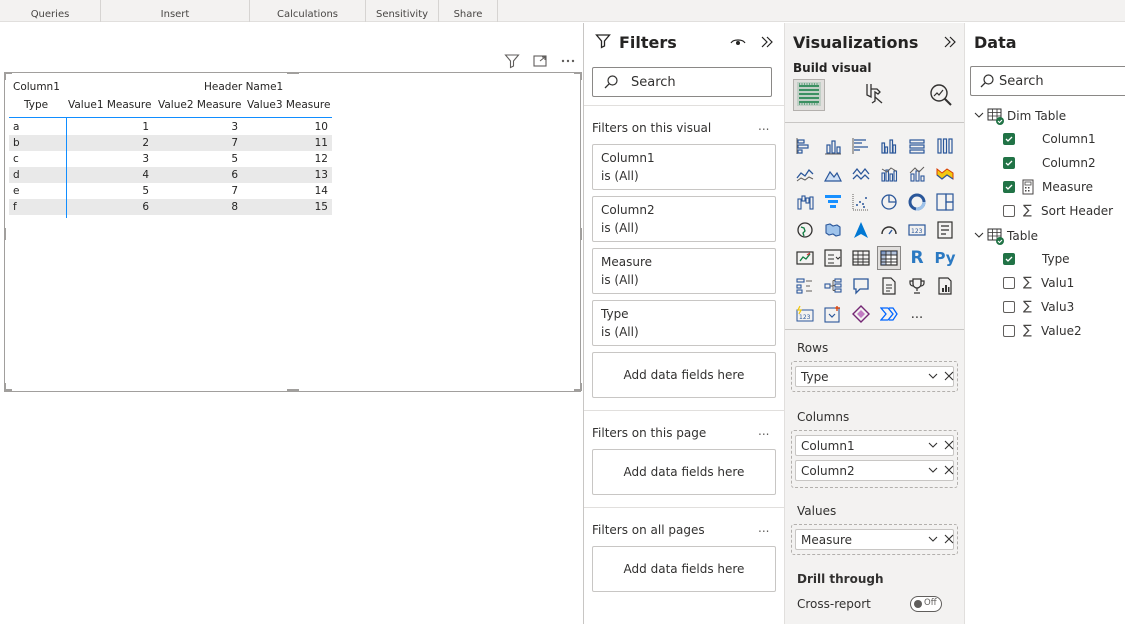 The height and width of the screenshot is (624, 1125). What do you see at coordinates (308, 11) in the screenshot?
I see `ribbon-group-calculations: Calculations` at bounding box center [308, 11].